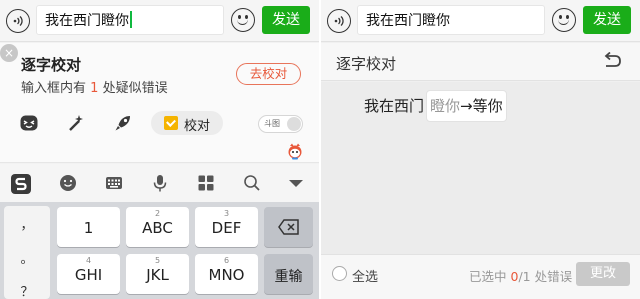 The image size is (640, 299). I want to click on smiley-icon, so click(68, 183).